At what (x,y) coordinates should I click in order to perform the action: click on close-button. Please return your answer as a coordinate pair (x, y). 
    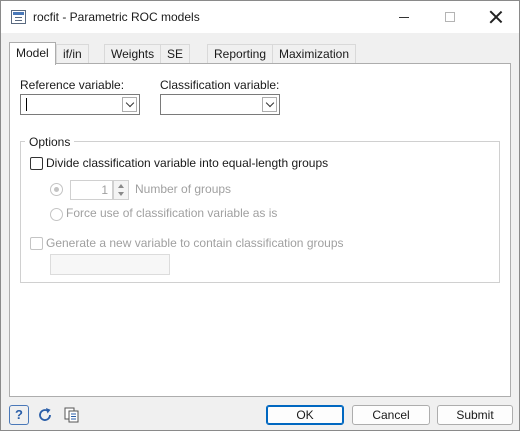
    Looking at the image, I should click on (496, 17).